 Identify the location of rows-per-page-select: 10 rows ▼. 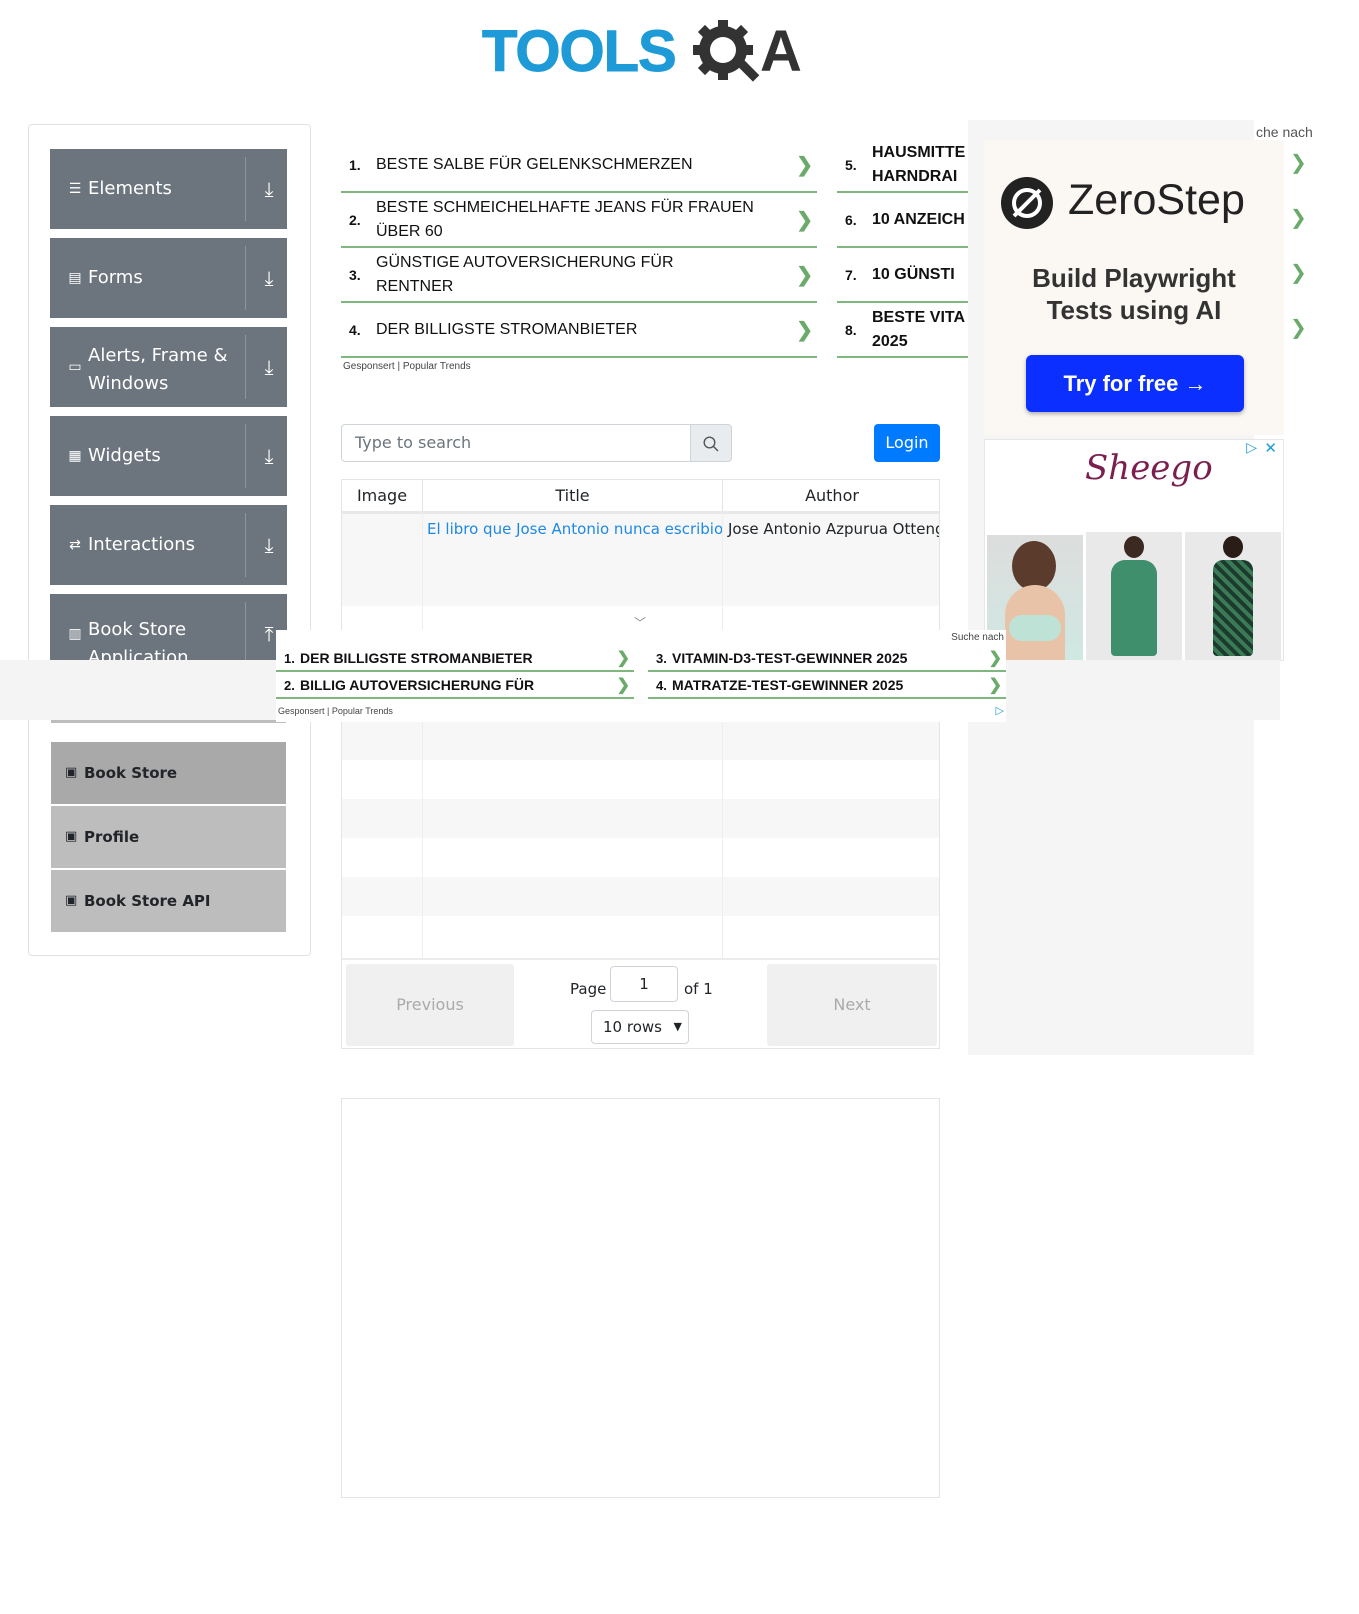
(640, 1027).